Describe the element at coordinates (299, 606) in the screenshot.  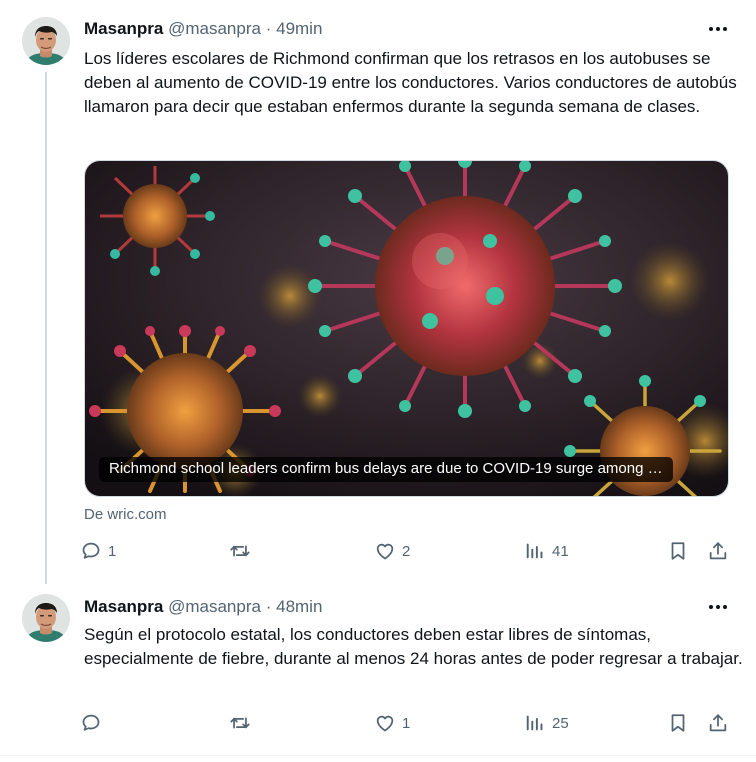
I see `timestamp: 48min` at that location.